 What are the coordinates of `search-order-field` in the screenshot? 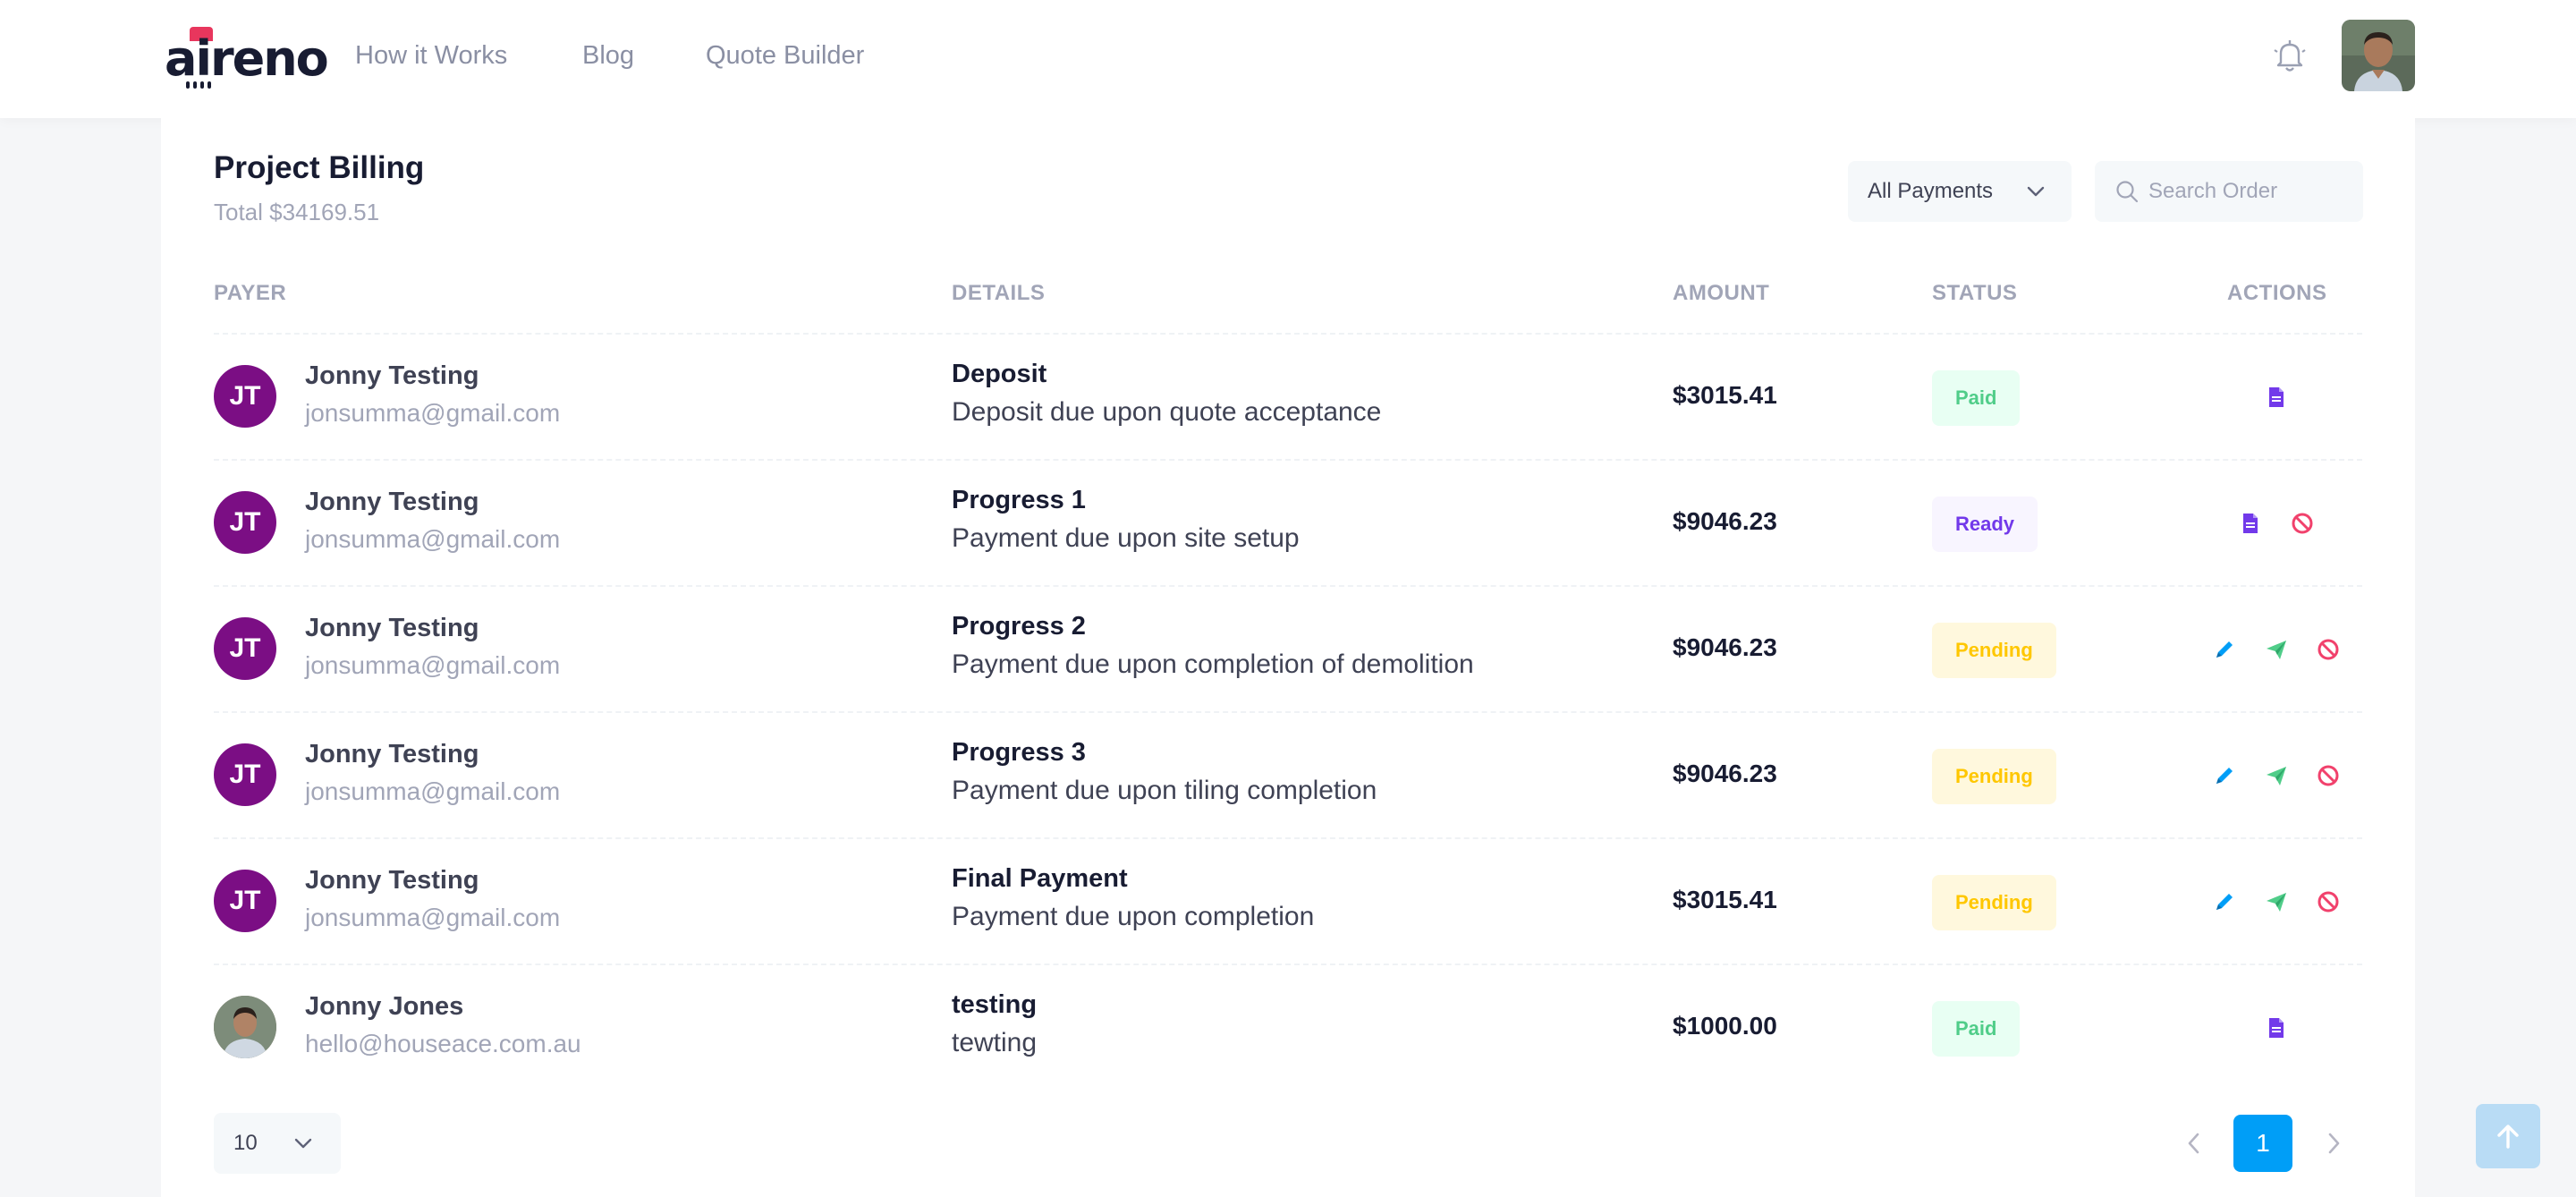 It's located at (2229, 192).